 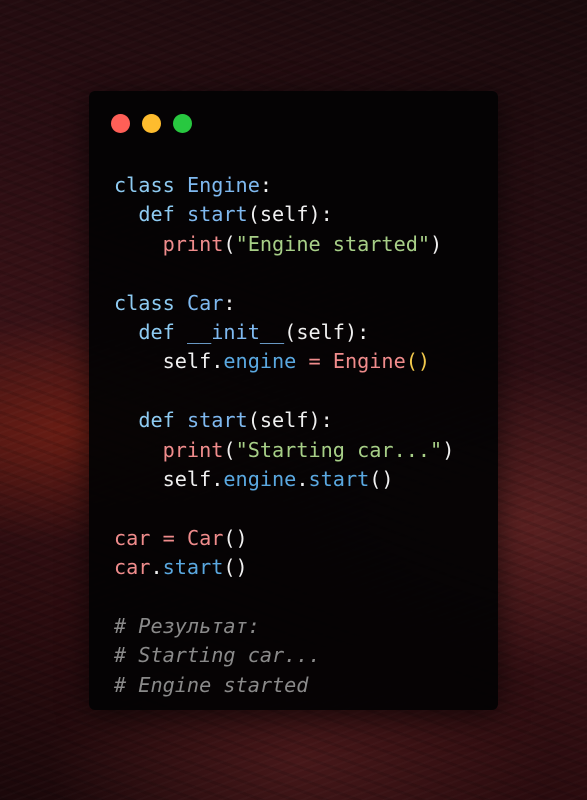 I want to click on code-line: print("Starting car..."), so click(x=284, y=450).